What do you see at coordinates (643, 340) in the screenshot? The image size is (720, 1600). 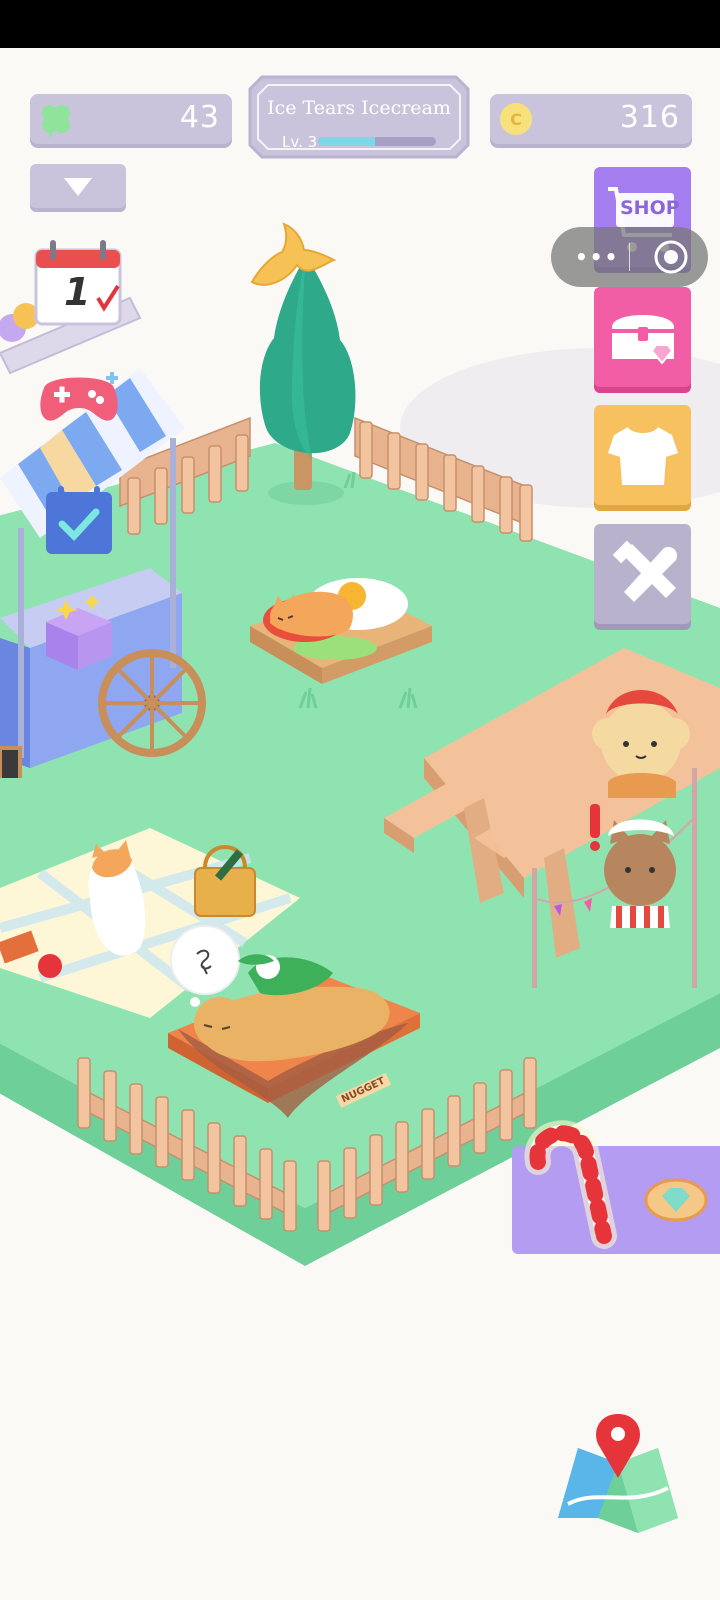 I see `treasure-chest-icon` at bounding box center [643, 340].